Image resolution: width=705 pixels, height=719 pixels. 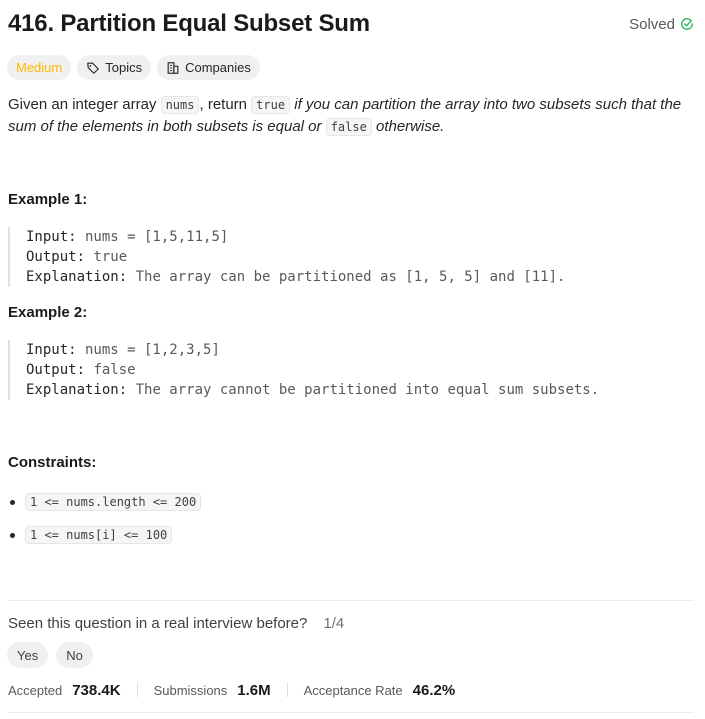 I want to click on yes-button: Yes, so click(x=28, y=655).